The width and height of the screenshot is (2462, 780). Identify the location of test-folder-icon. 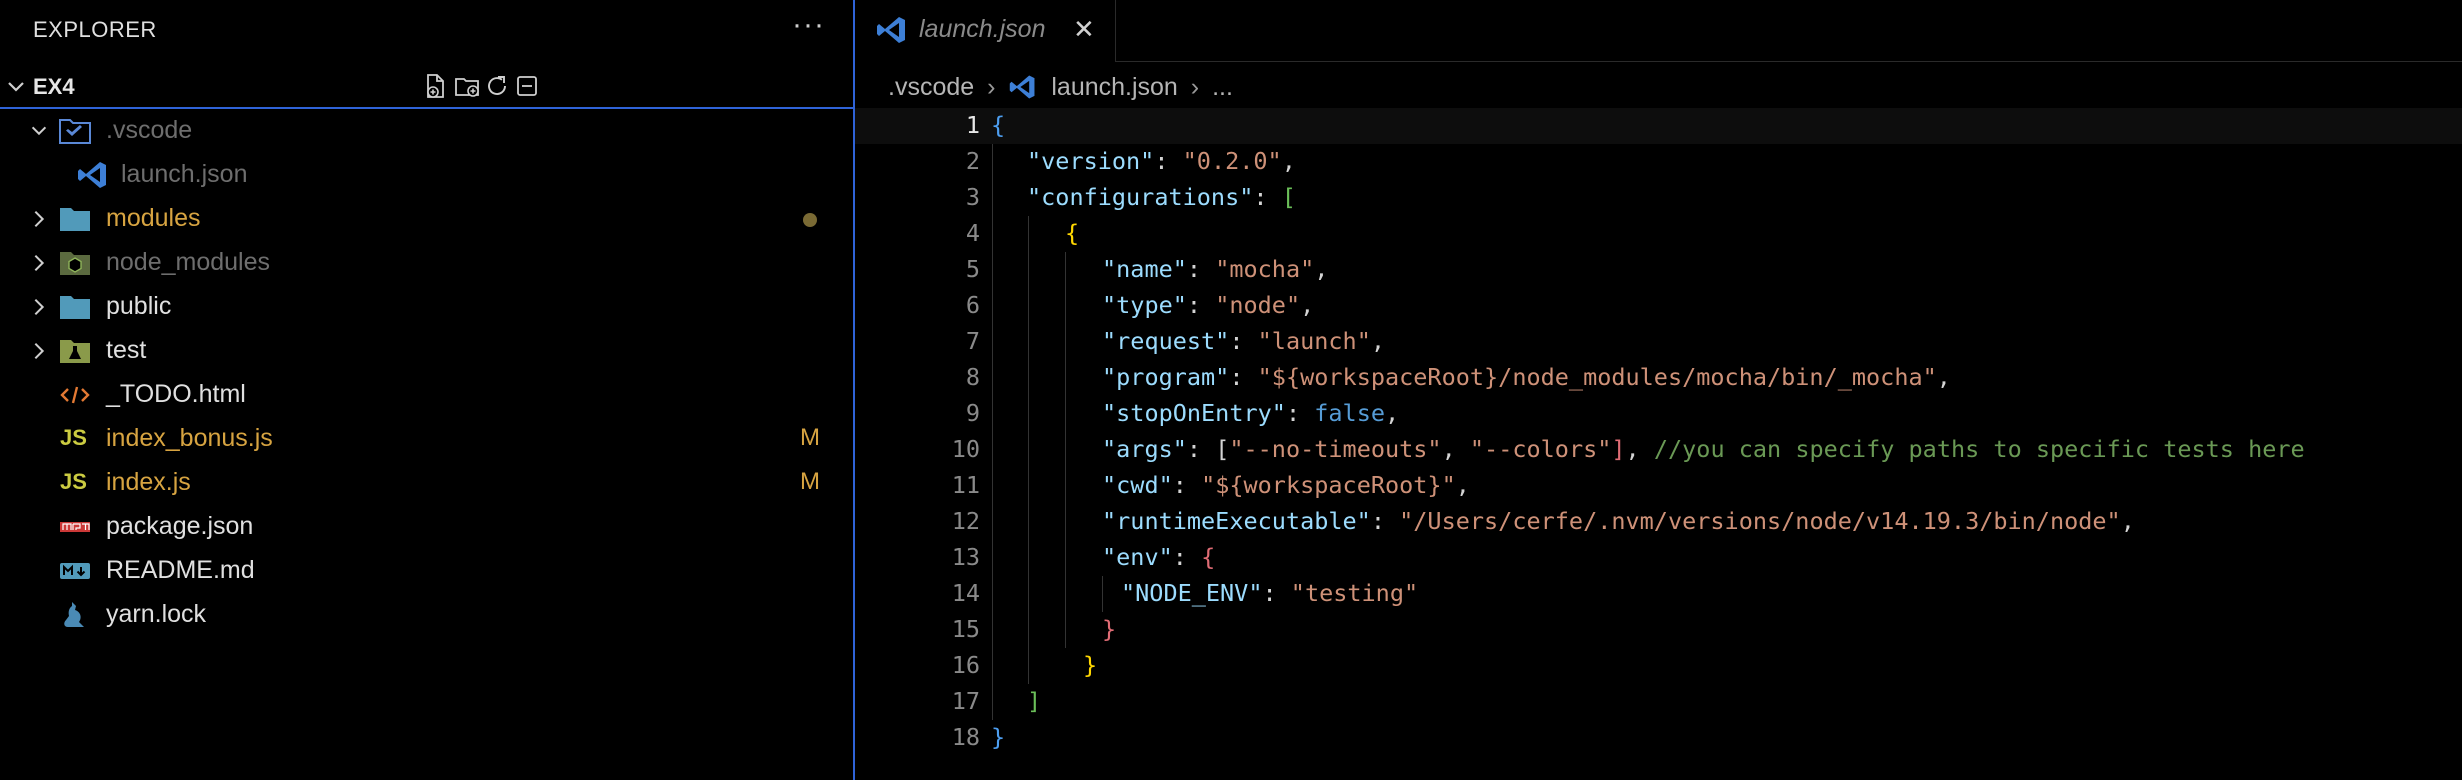
(75, 351).